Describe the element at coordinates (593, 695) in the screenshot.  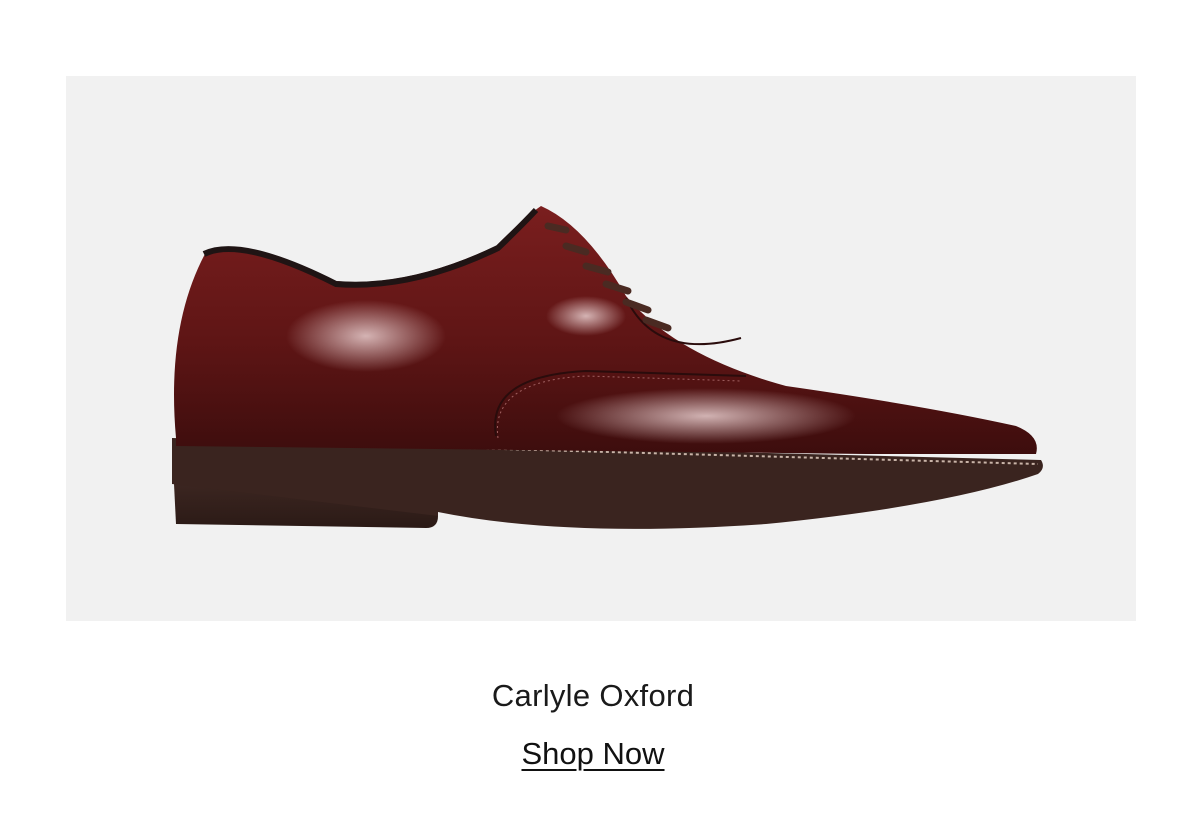
I see `product-name: Carlyle Oxford` at that location.